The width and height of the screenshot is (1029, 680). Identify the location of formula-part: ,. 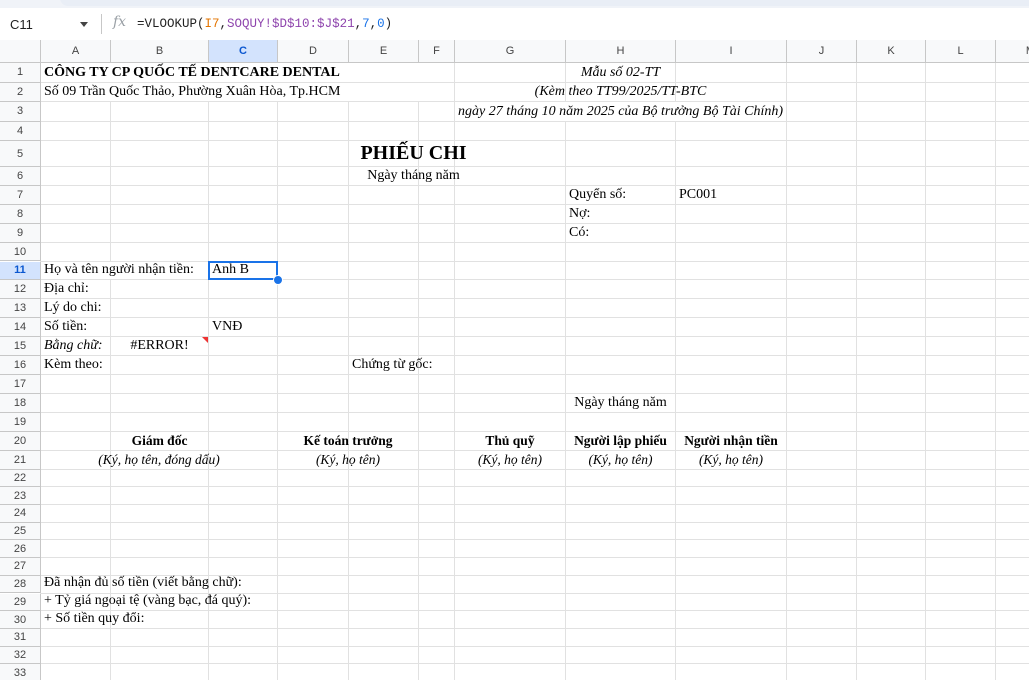
(373, 24).